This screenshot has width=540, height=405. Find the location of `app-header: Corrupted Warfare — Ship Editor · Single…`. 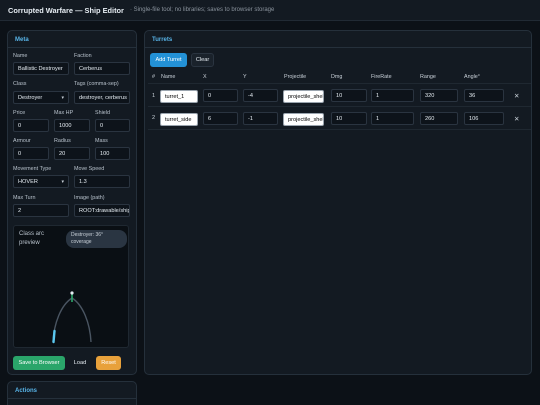

app-header: Corrupted Warfare — Ship Editor · Single… is located at coordinates (270, 10).